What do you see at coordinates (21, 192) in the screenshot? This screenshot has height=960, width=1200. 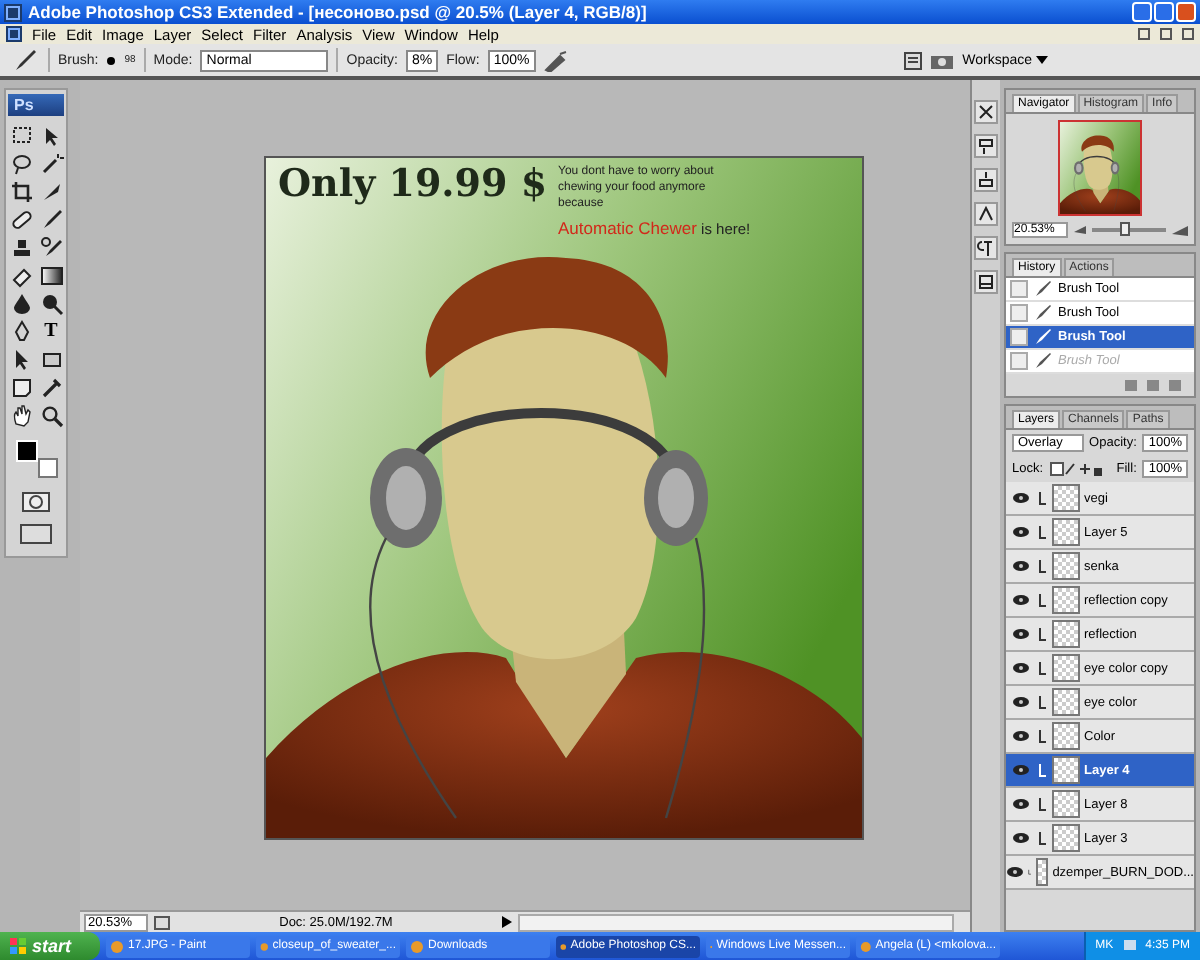 I see `crop-icon` at bounding box center [21, 192].